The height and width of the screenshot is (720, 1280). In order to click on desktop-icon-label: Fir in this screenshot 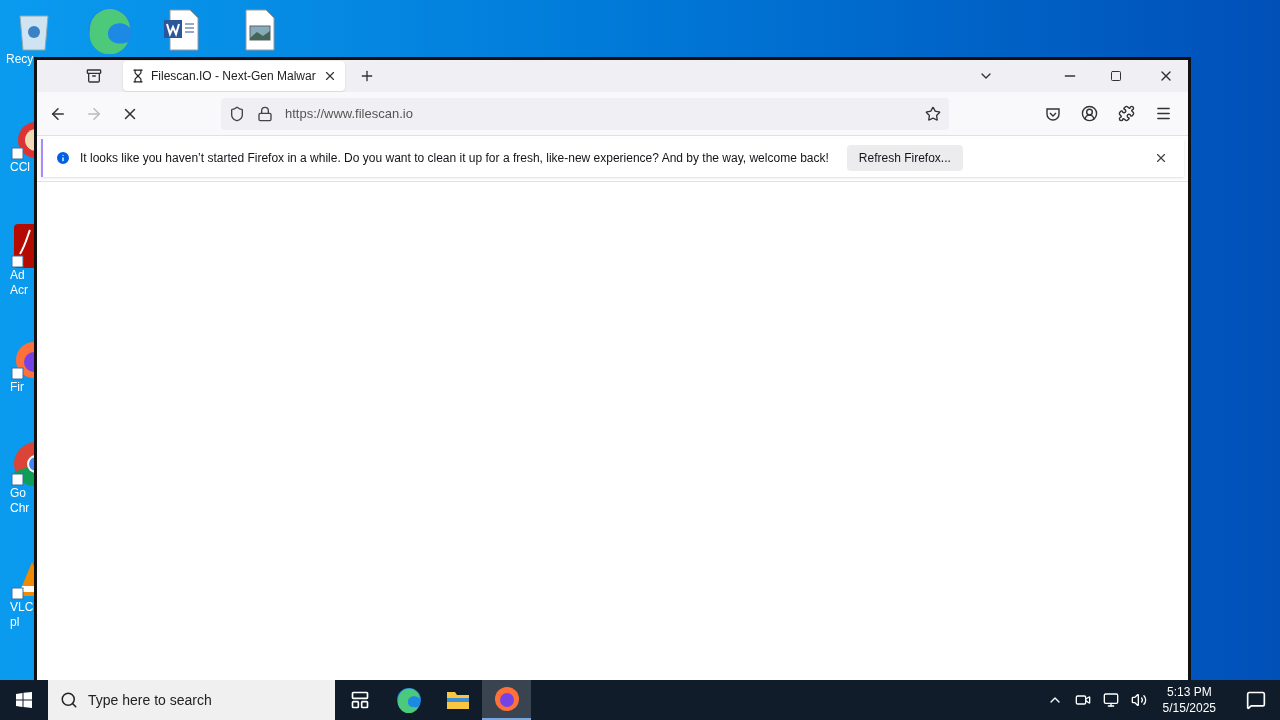, I will do `click(17, 387)`.